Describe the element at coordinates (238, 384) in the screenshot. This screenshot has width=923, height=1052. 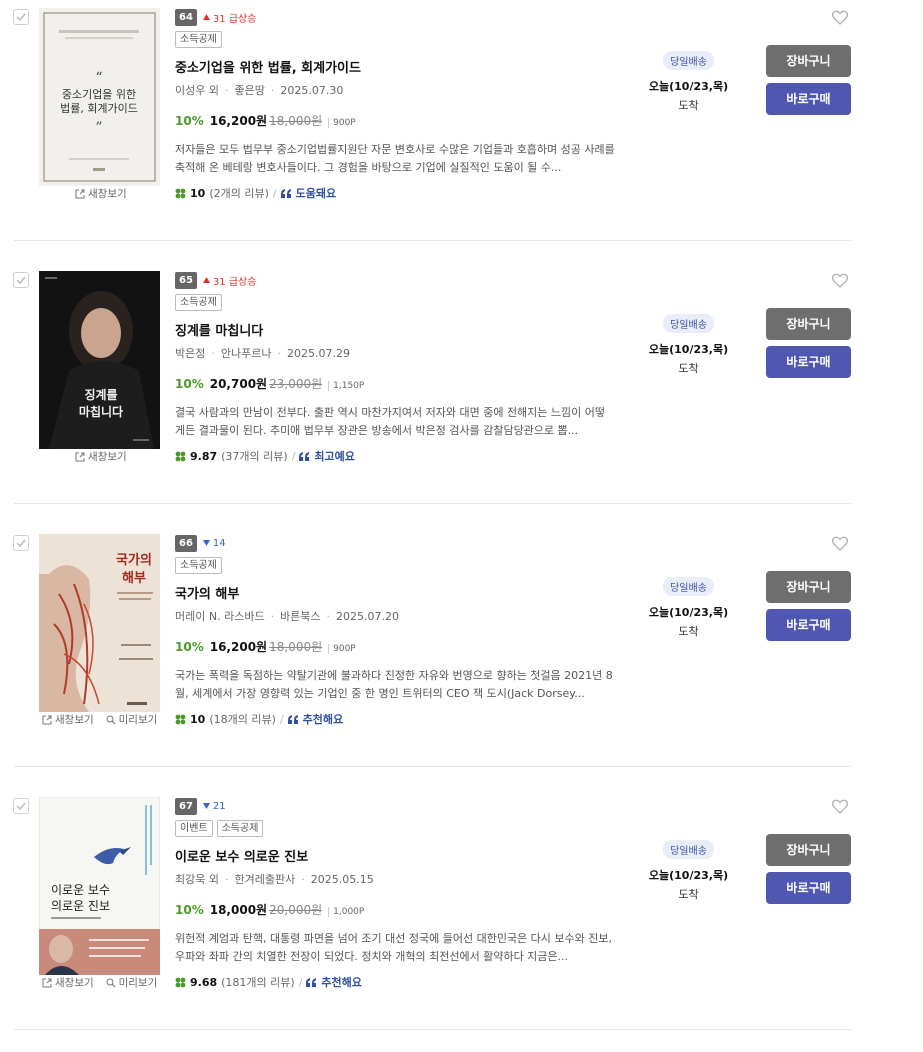
I see `sale-price: 20,700원` at that location.